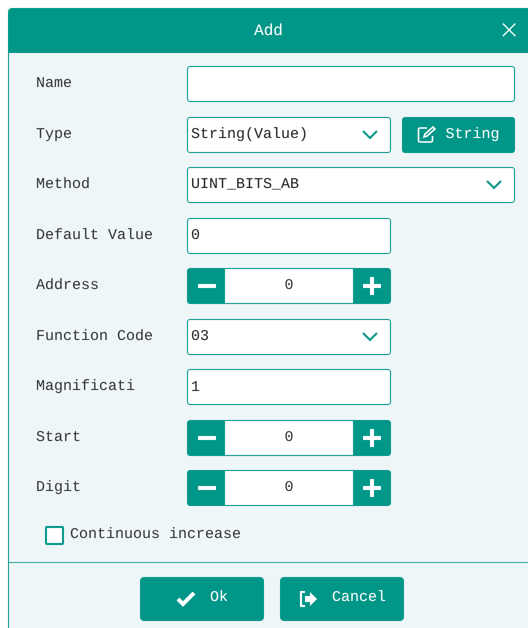  Describe the element at coordinates (289, 336) in the screenshot. I see `select-field: 03` at that location.